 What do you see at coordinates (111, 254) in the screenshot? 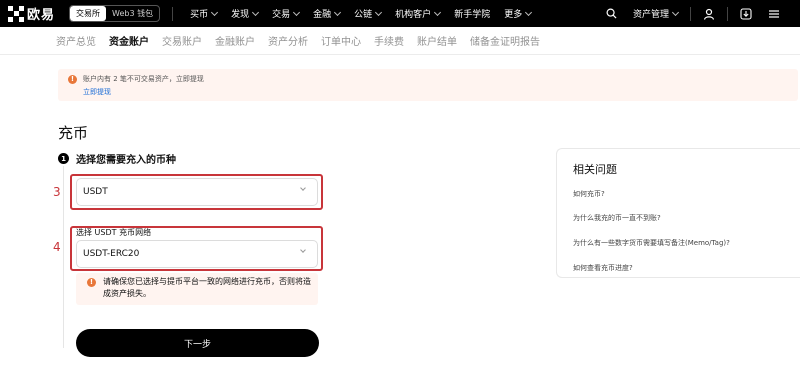
I see `network-select-value: USDT-ERC20` at bounding box center [111, 254].